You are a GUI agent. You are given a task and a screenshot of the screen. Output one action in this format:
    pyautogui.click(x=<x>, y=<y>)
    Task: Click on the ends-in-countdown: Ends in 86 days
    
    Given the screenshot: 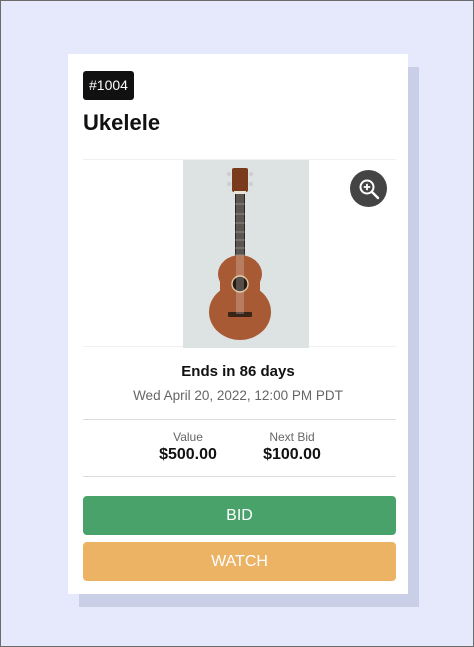 What is the action you would take?
    pyautogui.click(x=238, y=371)
    